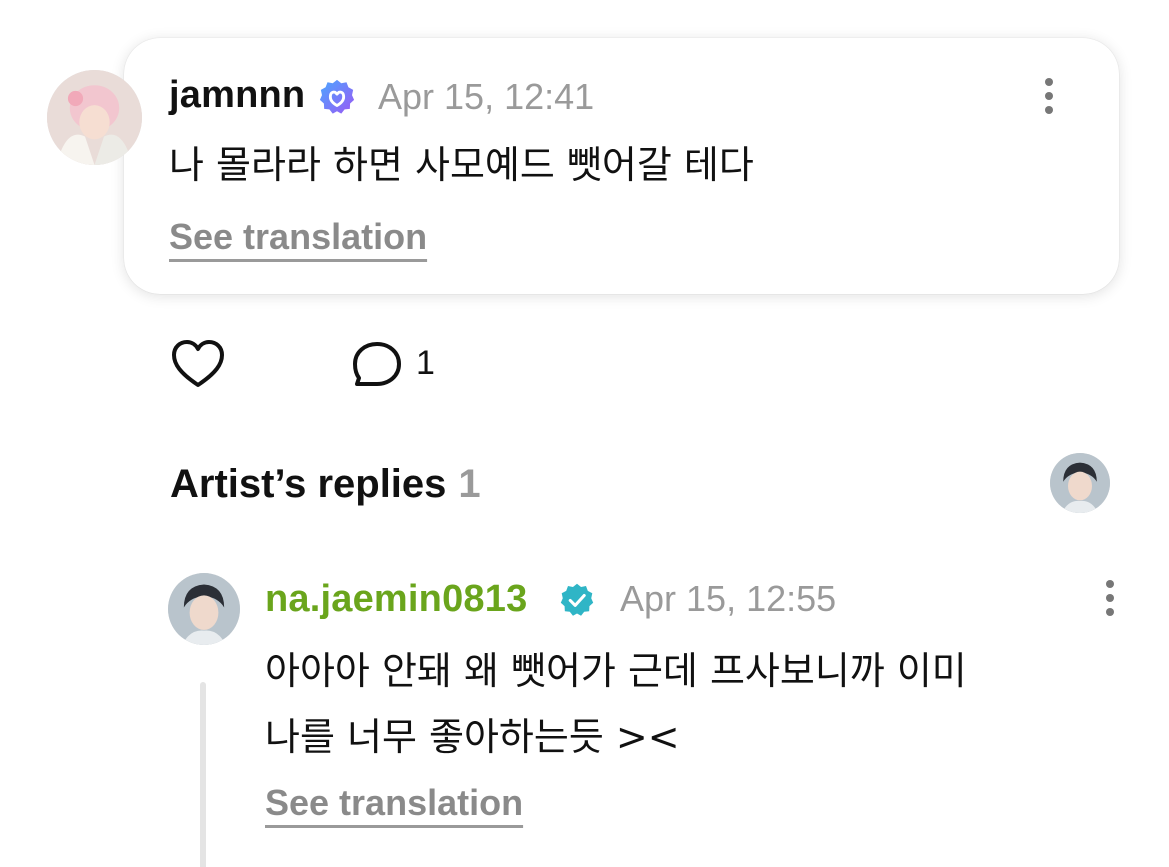 This screenshot has width=1169, height=867. What do you see at coordinates (469, 484) in the screenshot?
I see `artist-replies-count: 1` at bounding box center [469, 484].